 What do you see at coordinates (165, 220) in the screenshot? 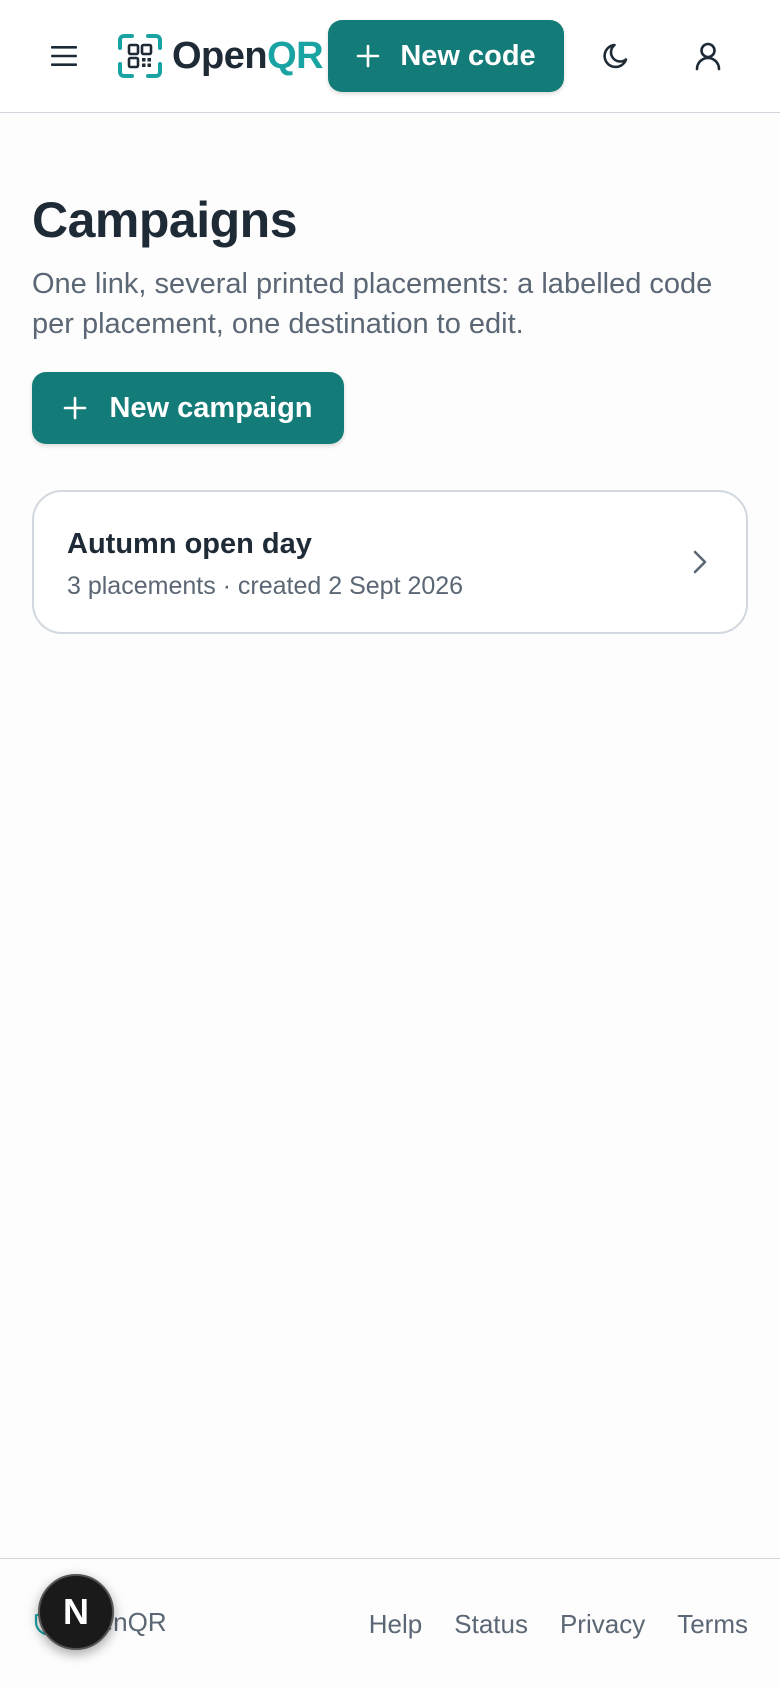
I see `page-title: Campaigns` at bounding box center [165, 220].